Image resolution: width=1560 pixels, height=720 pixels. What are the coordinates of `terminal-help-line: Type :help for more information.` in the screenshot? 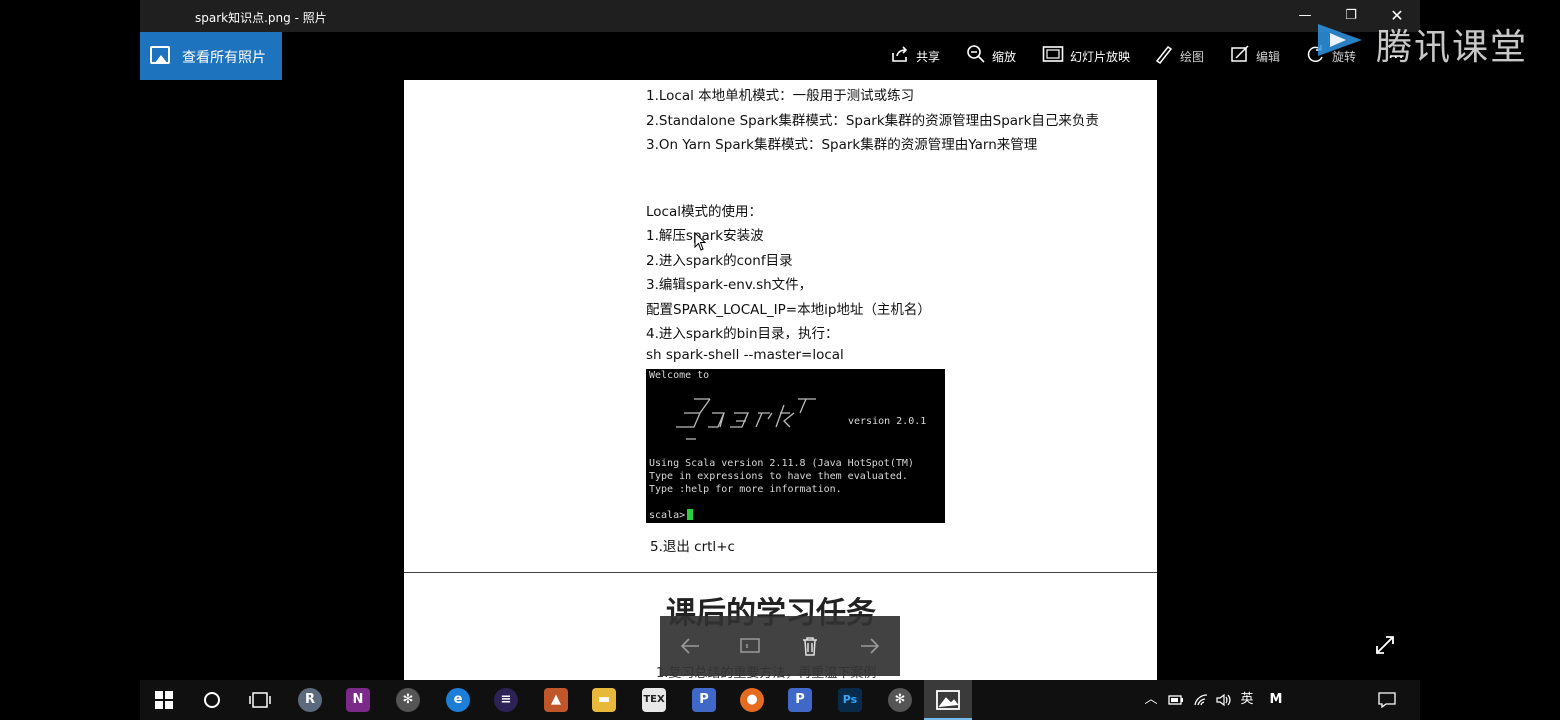 It's located at (745, 489).